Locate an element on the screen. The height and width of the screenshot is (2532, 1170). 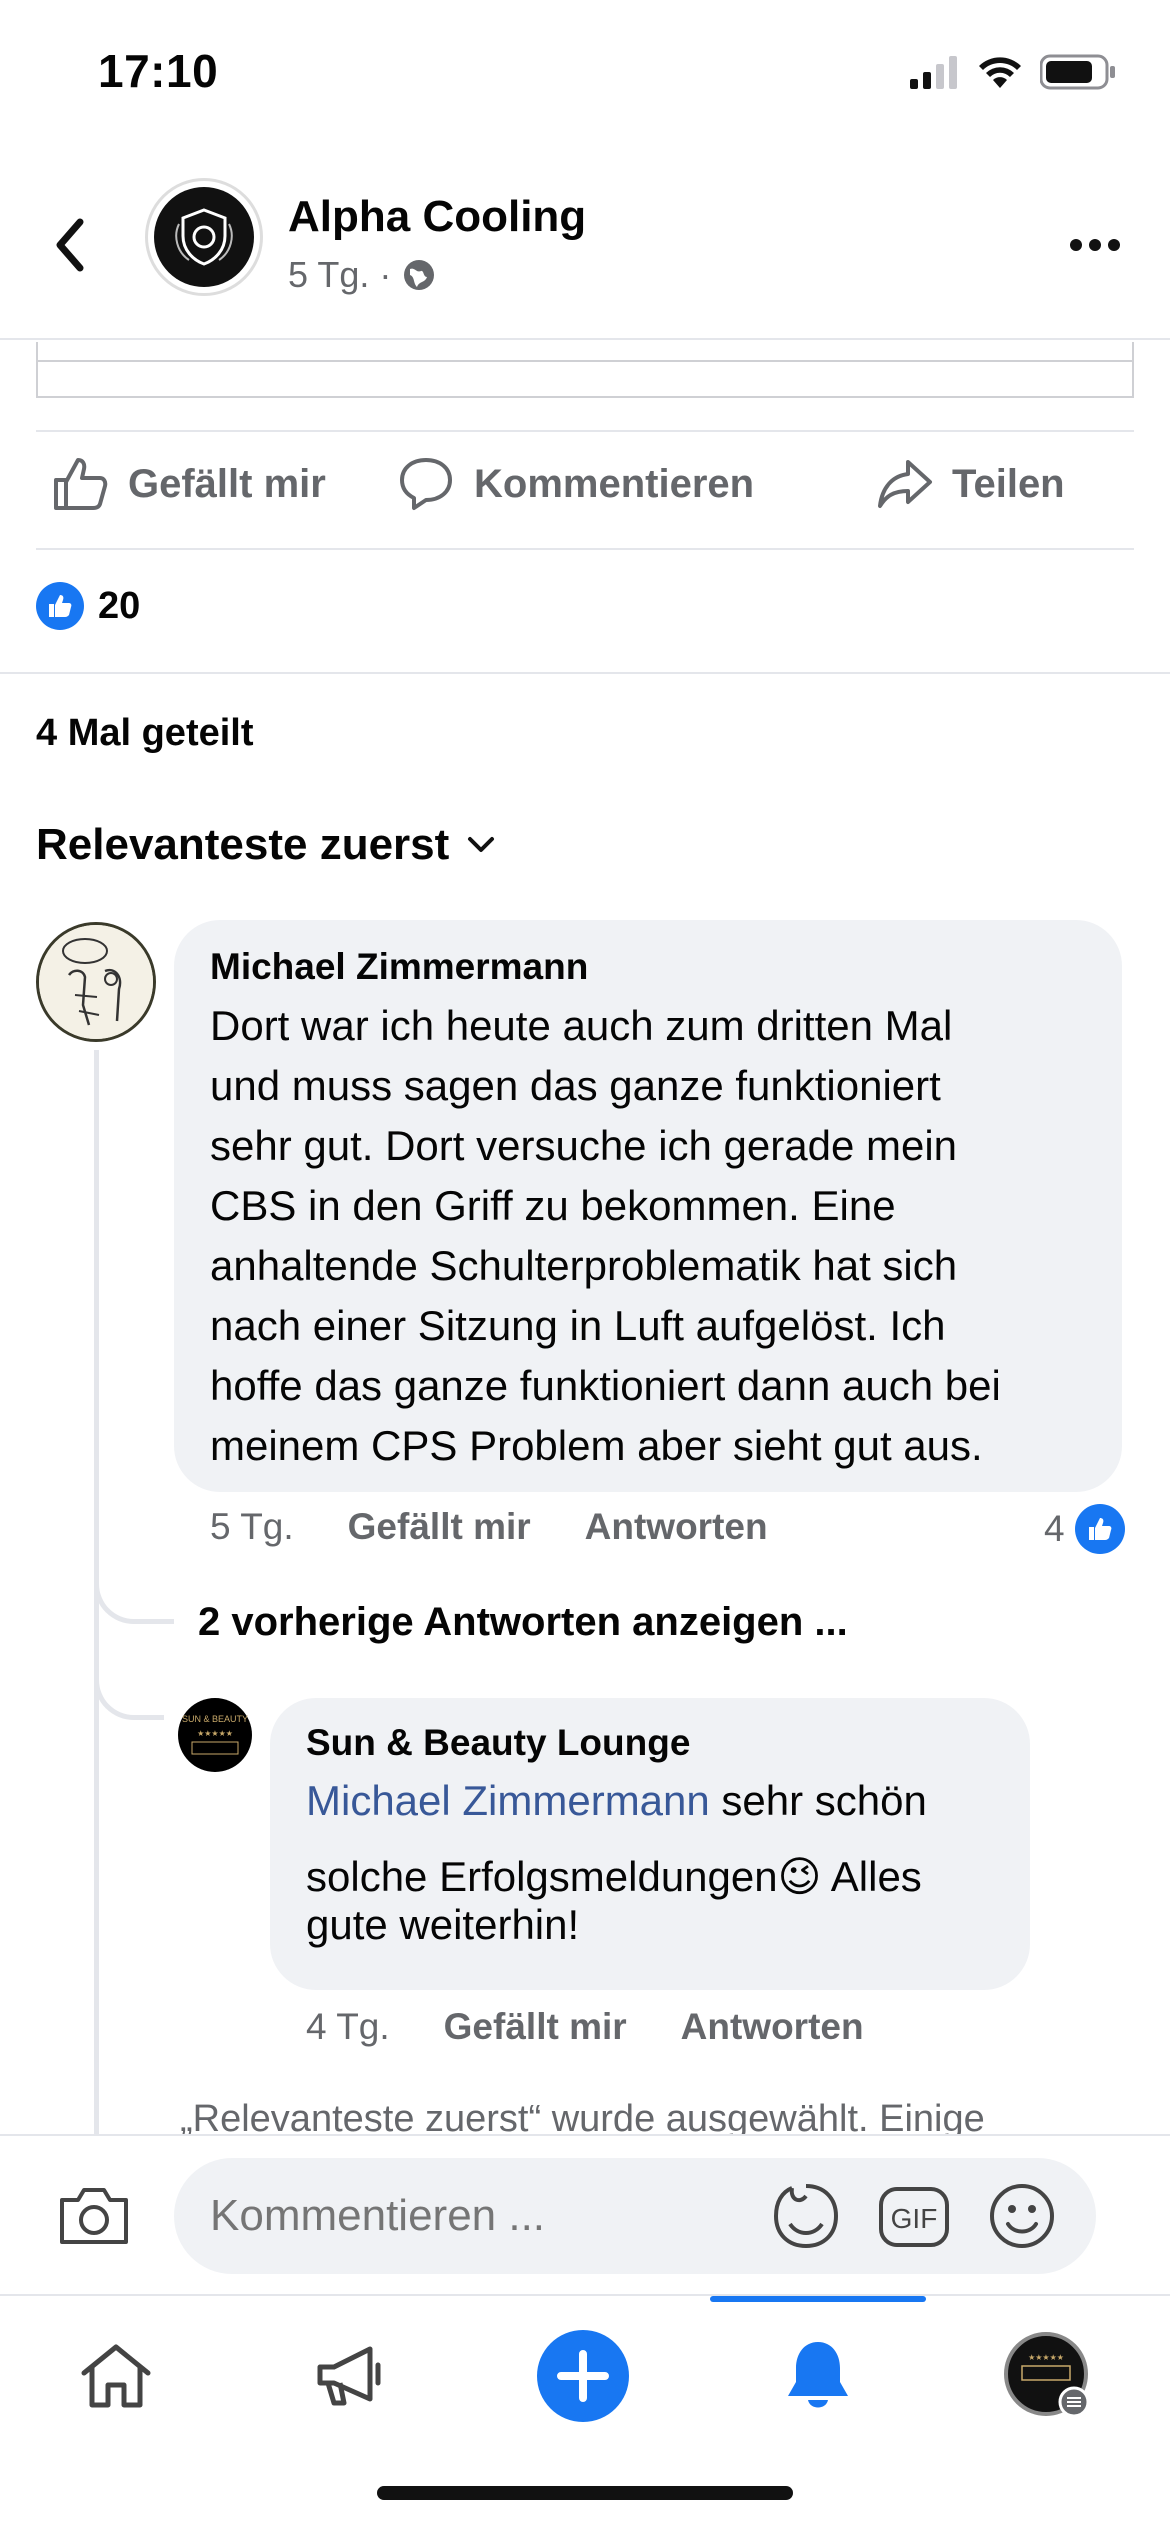
reply-meta: 4 Tg. Gefällt mir Antworten is located at coordinates (585, 2027).